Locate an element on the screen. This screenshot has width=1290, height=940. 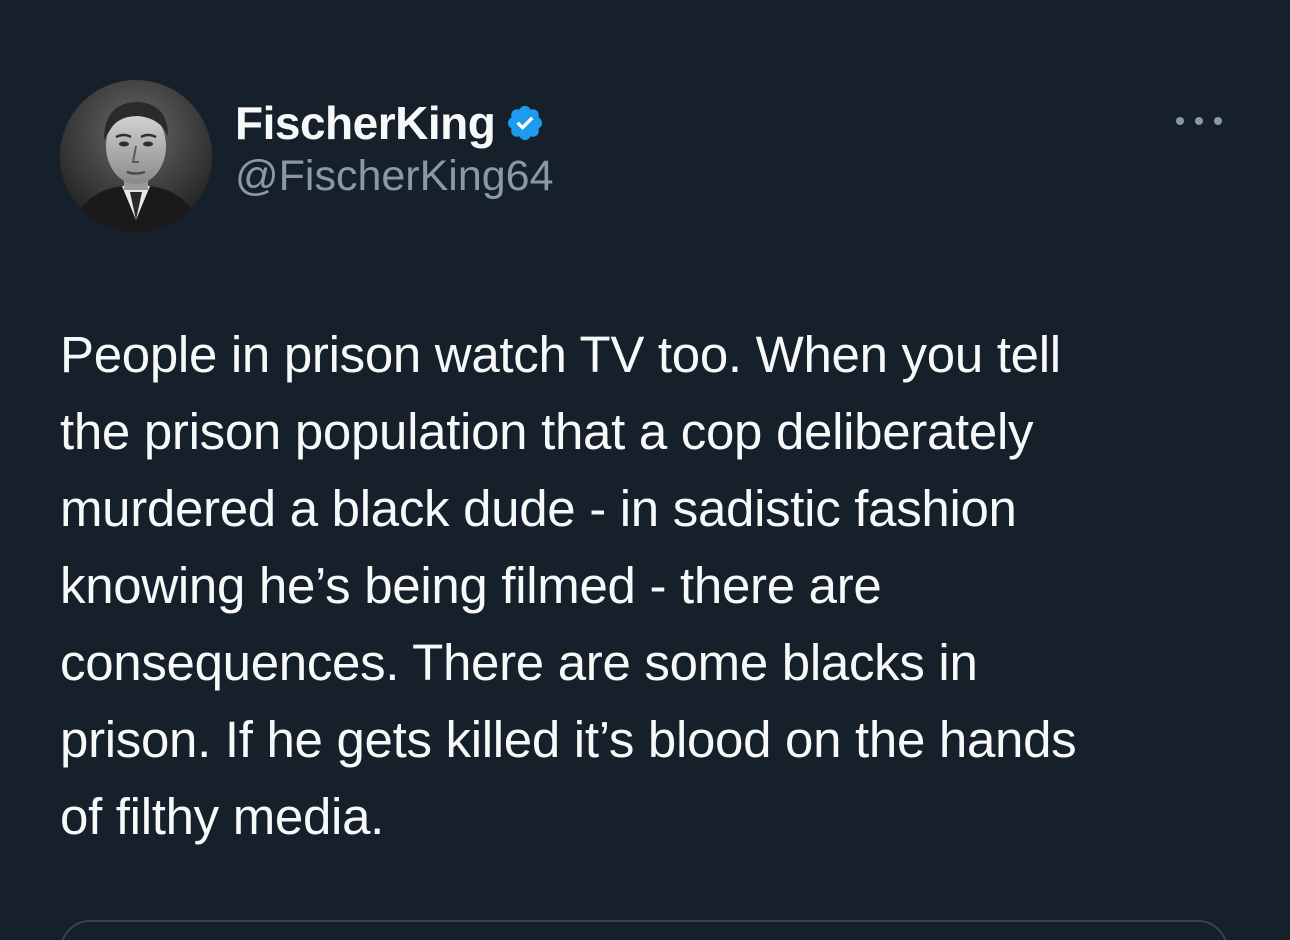
display-name-row: FischerKing is located at coordinates (394, 123).